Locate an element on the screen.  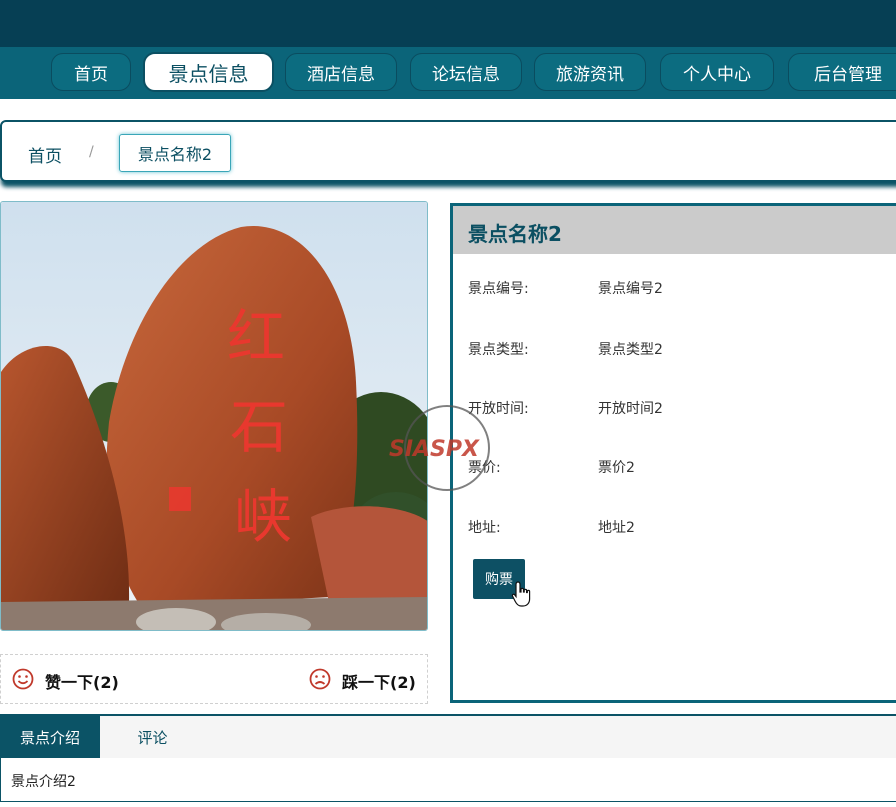
info-header: 景点名称2 is located at coordinates (674, 230).